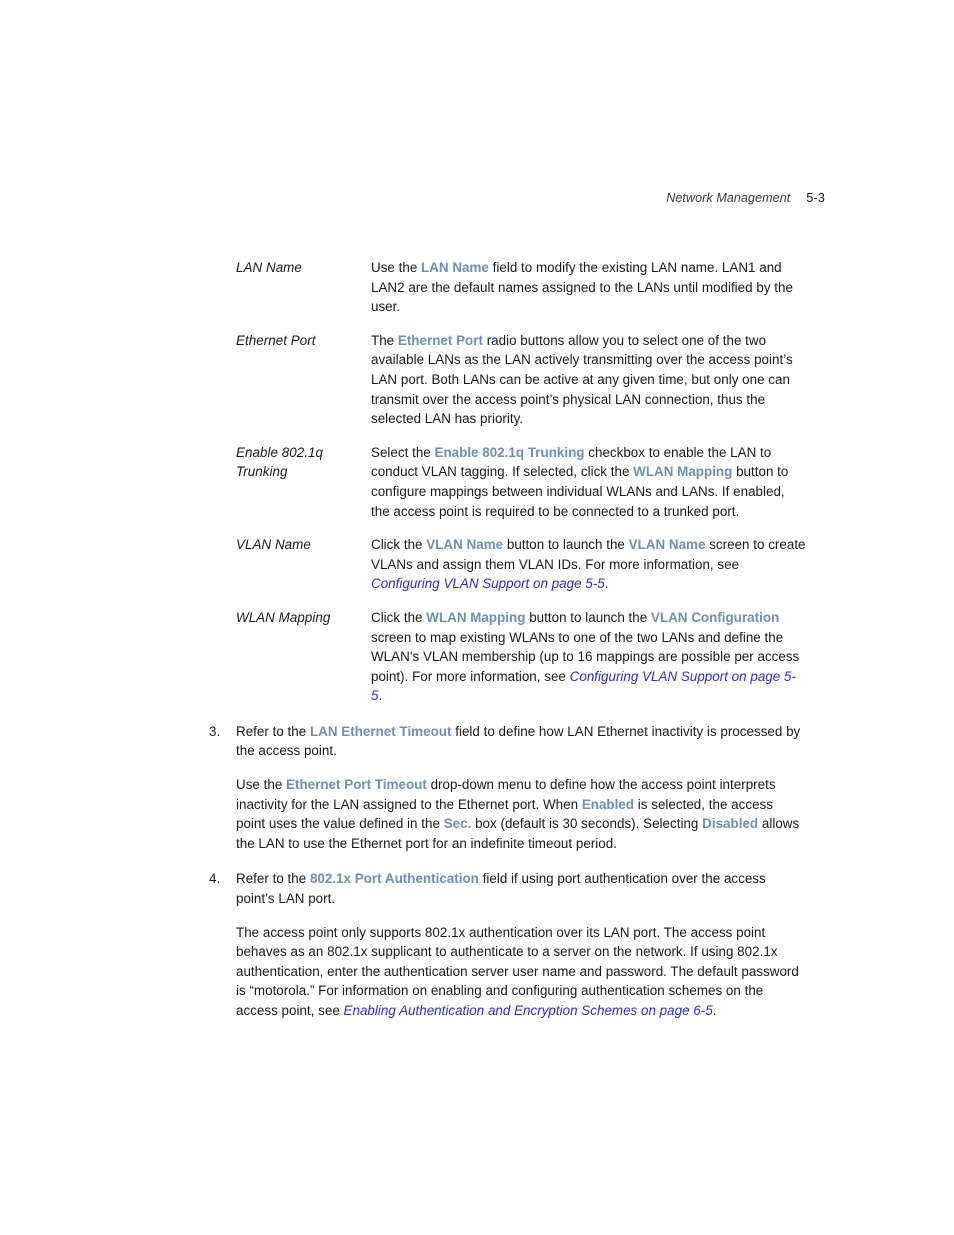  What do you see at coordinates (215, 731) in the screenshot?
I see `step-number: 3.` at bounding box center [215, 731].